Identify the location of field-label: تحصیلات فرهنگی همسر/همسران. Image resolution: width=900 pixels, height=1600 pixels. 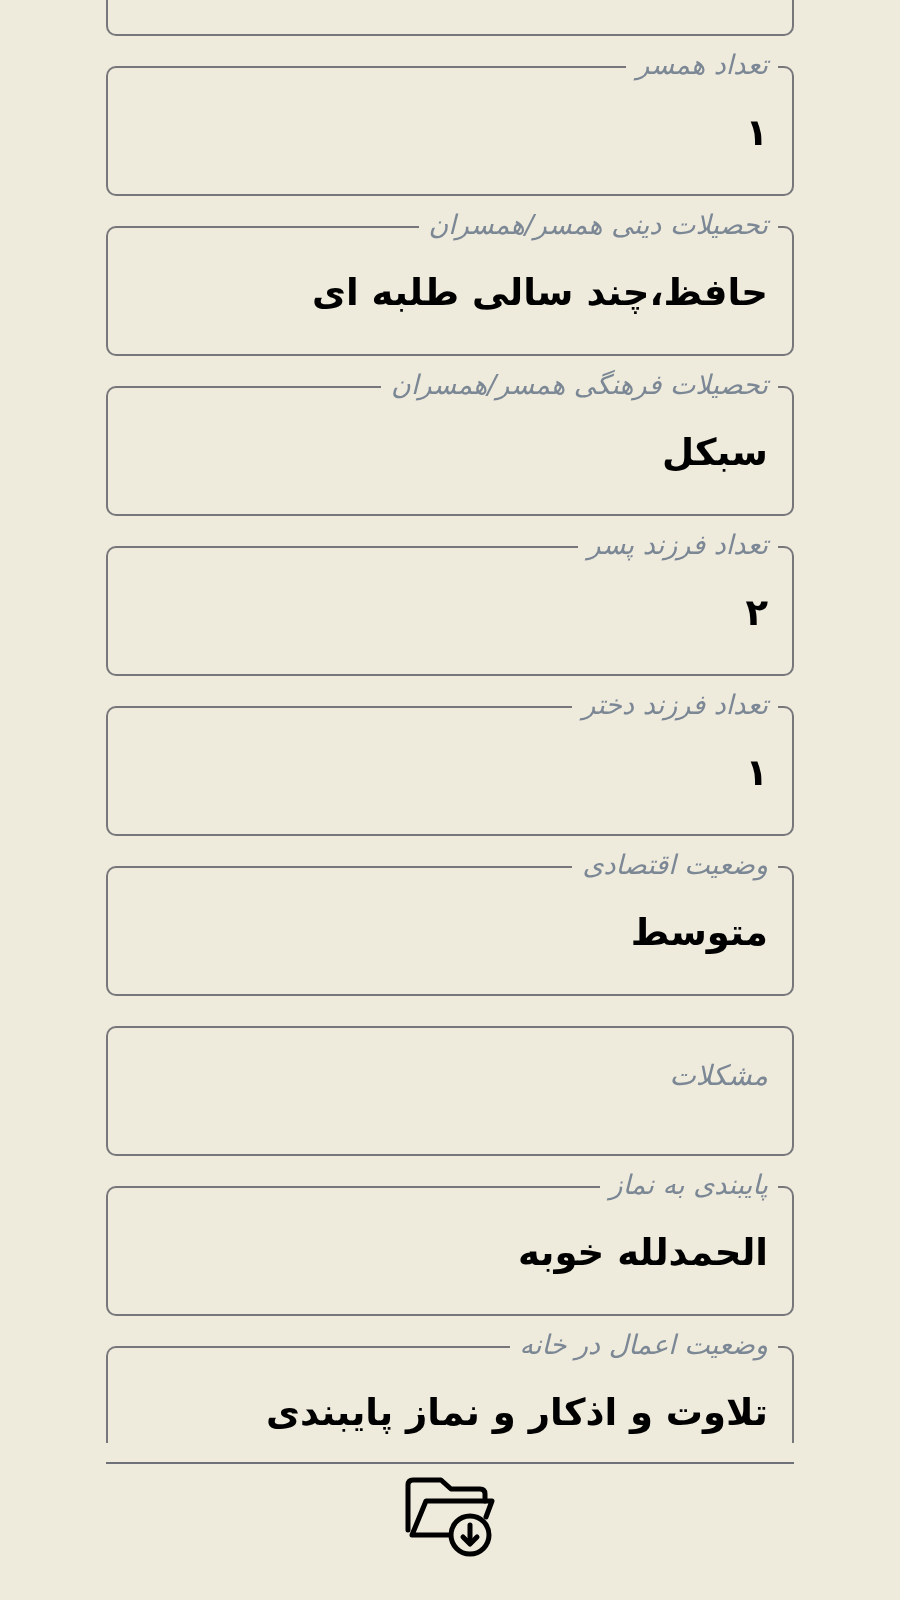
(579, 385).